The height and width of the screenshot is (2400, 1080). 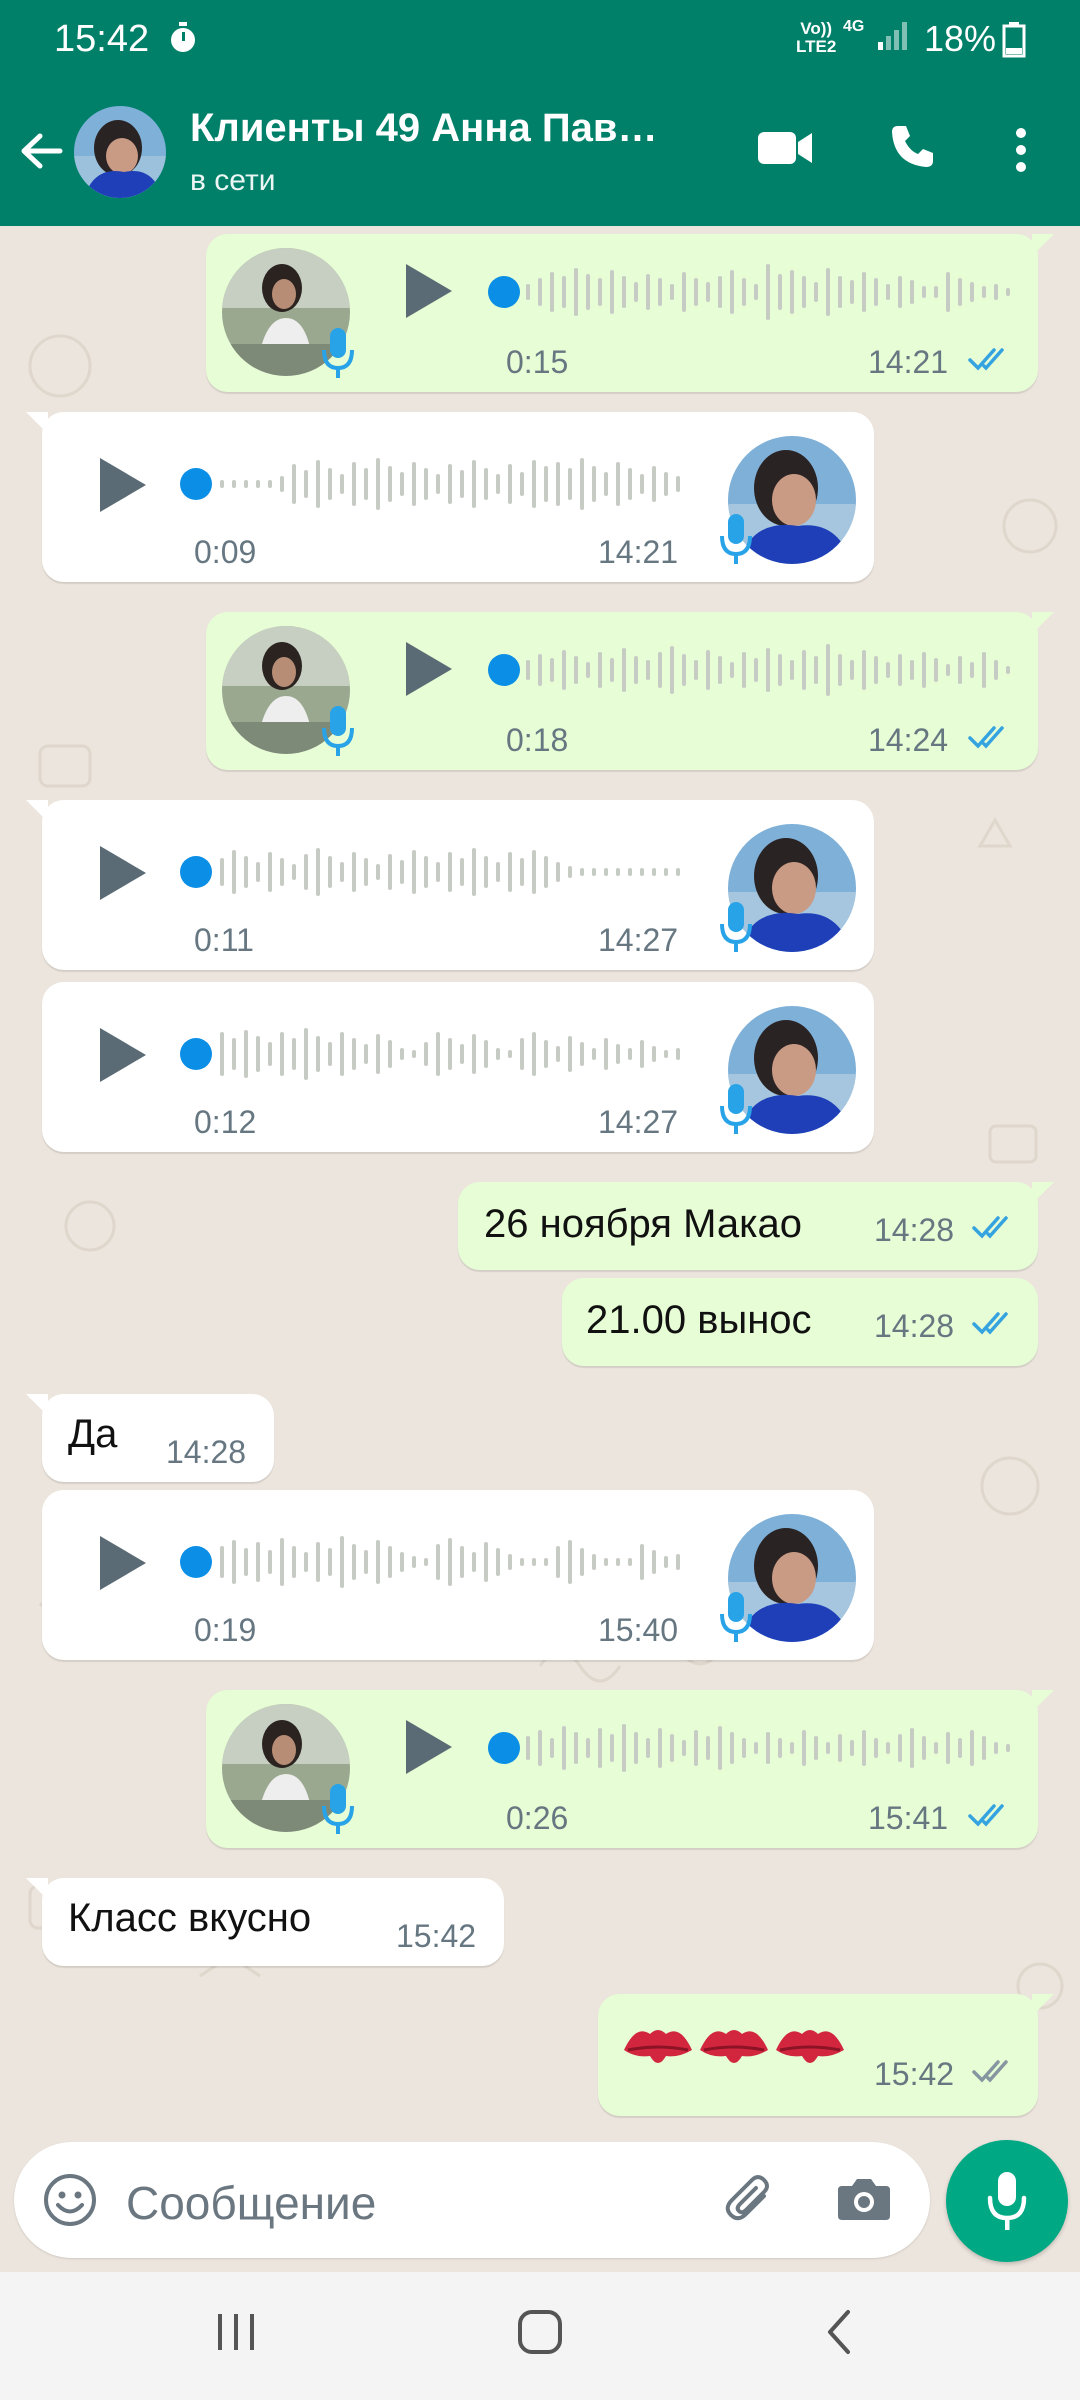 I want to click on network-type: 4G, so click(x=854, y=26).